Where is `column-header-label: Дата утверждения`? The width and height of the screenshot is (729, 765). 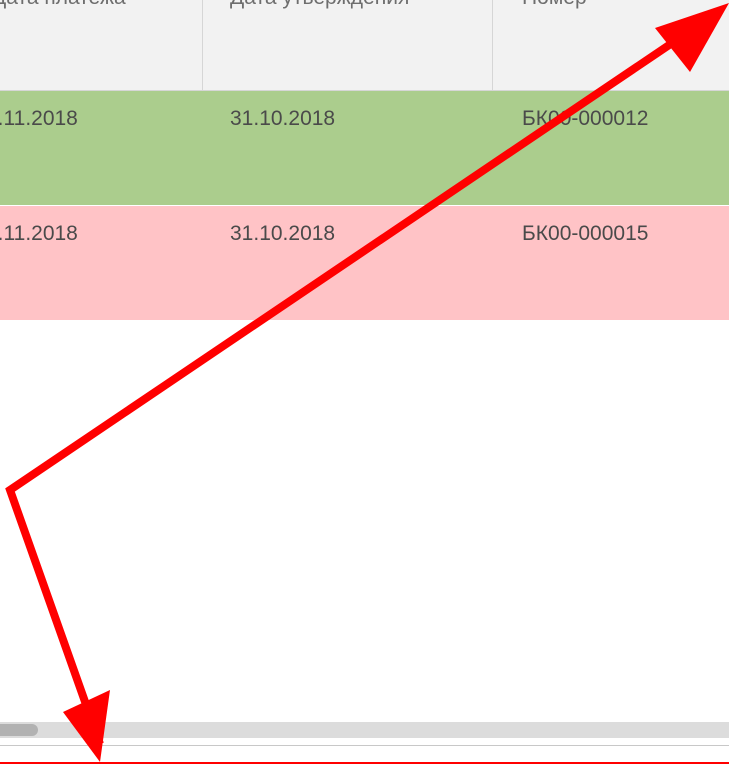 column-header-label: Дата утверждения is located at coordinates (319, 5).